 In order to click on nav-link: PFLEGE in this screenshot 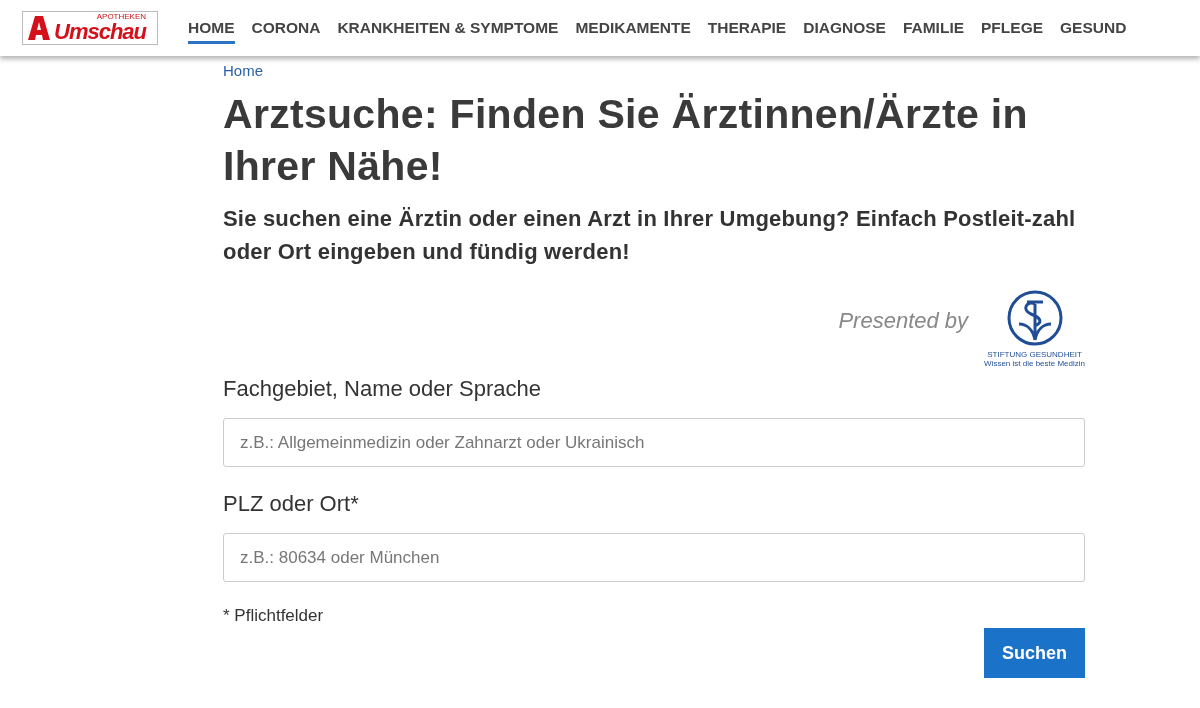, I will do `click(1012, 29)`.